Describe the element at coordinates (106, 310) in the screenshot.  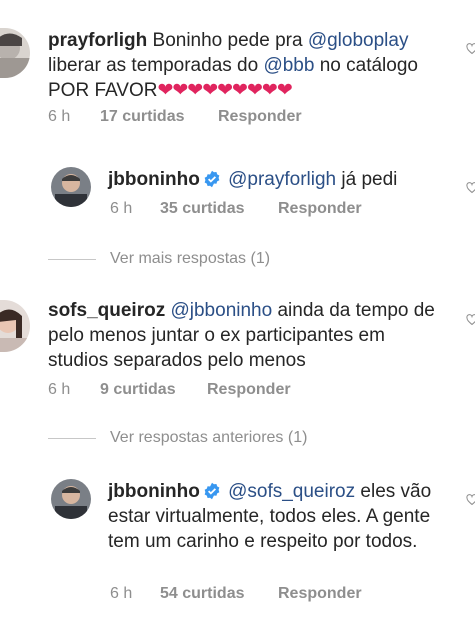
I see `comment-username: sofs_queiroz` at that location.